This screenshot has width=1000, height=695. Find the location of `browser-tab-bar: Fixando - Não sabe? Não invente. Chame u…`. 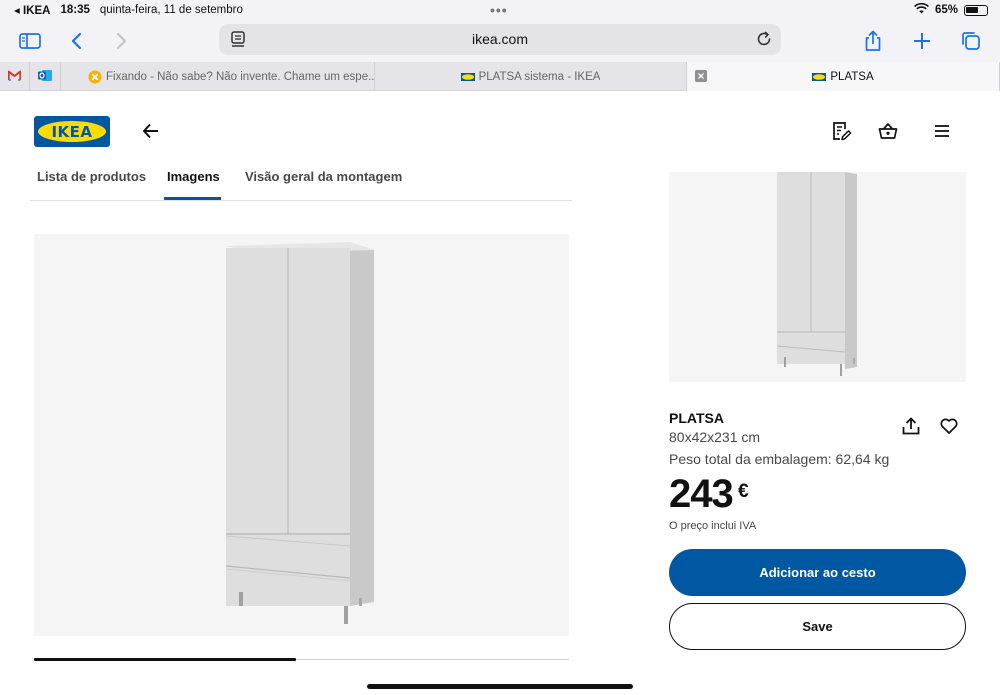

browser-tab-bar: Fixando - Não sabe? Não invente. Chame u… is located at coordinates (500, 76).